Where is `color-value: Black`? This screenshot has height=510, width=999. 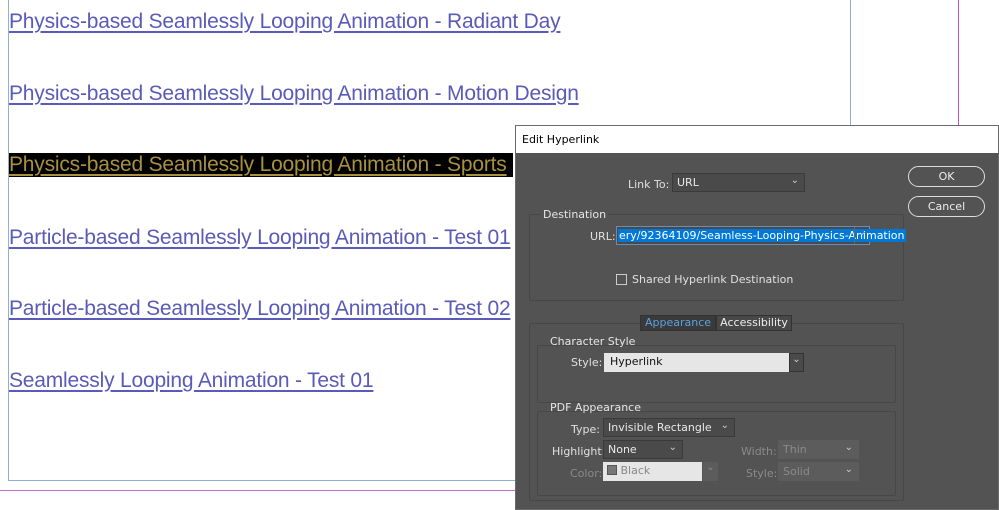
color-value: Black is located at coordinates (635, 470).